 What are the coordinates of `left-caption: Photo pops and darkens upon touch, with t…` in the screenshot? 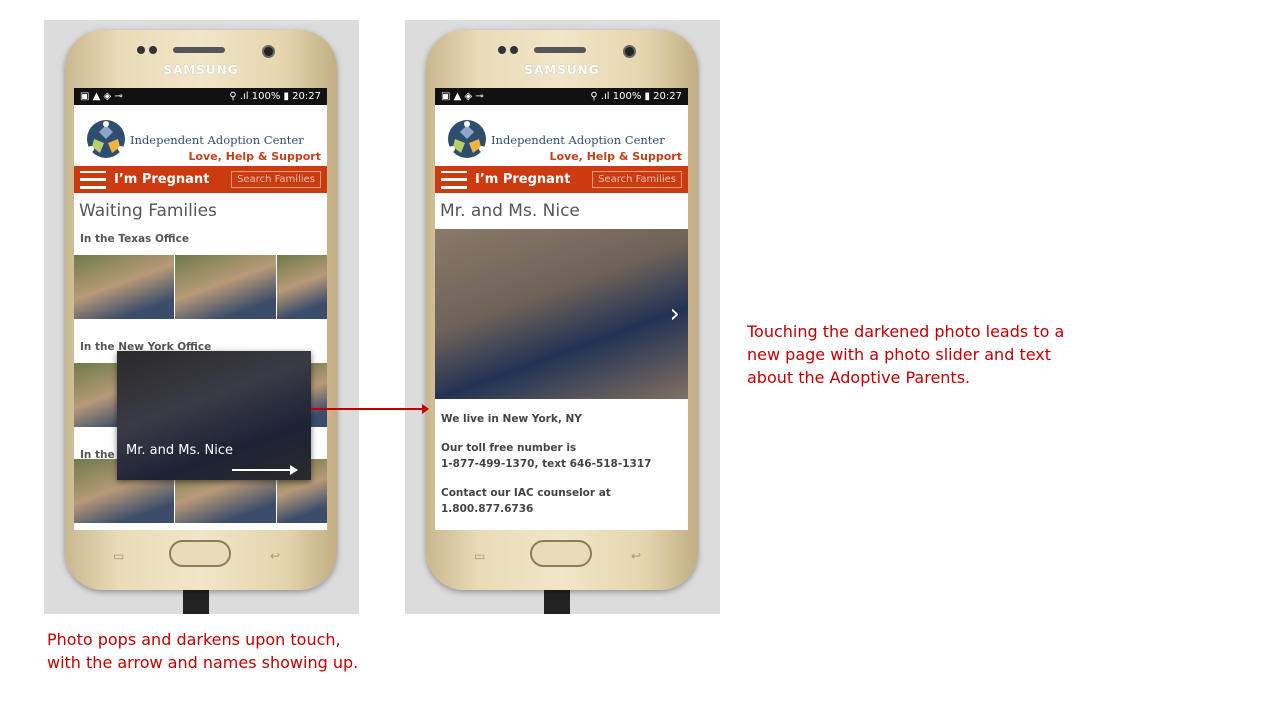 It's located at (203, 651).